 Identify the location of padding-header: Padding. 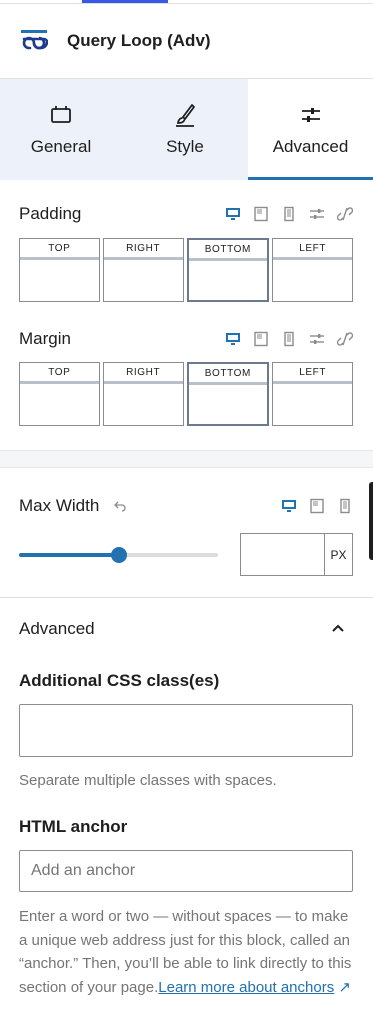
(186, 214).